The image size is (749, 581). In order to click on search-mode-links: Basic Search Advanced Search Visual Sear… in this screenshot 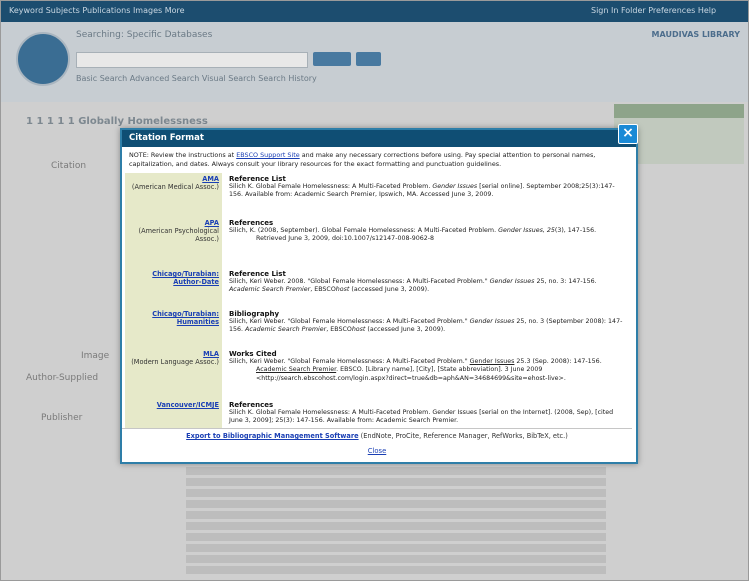, I will do `click(196, 78)`.